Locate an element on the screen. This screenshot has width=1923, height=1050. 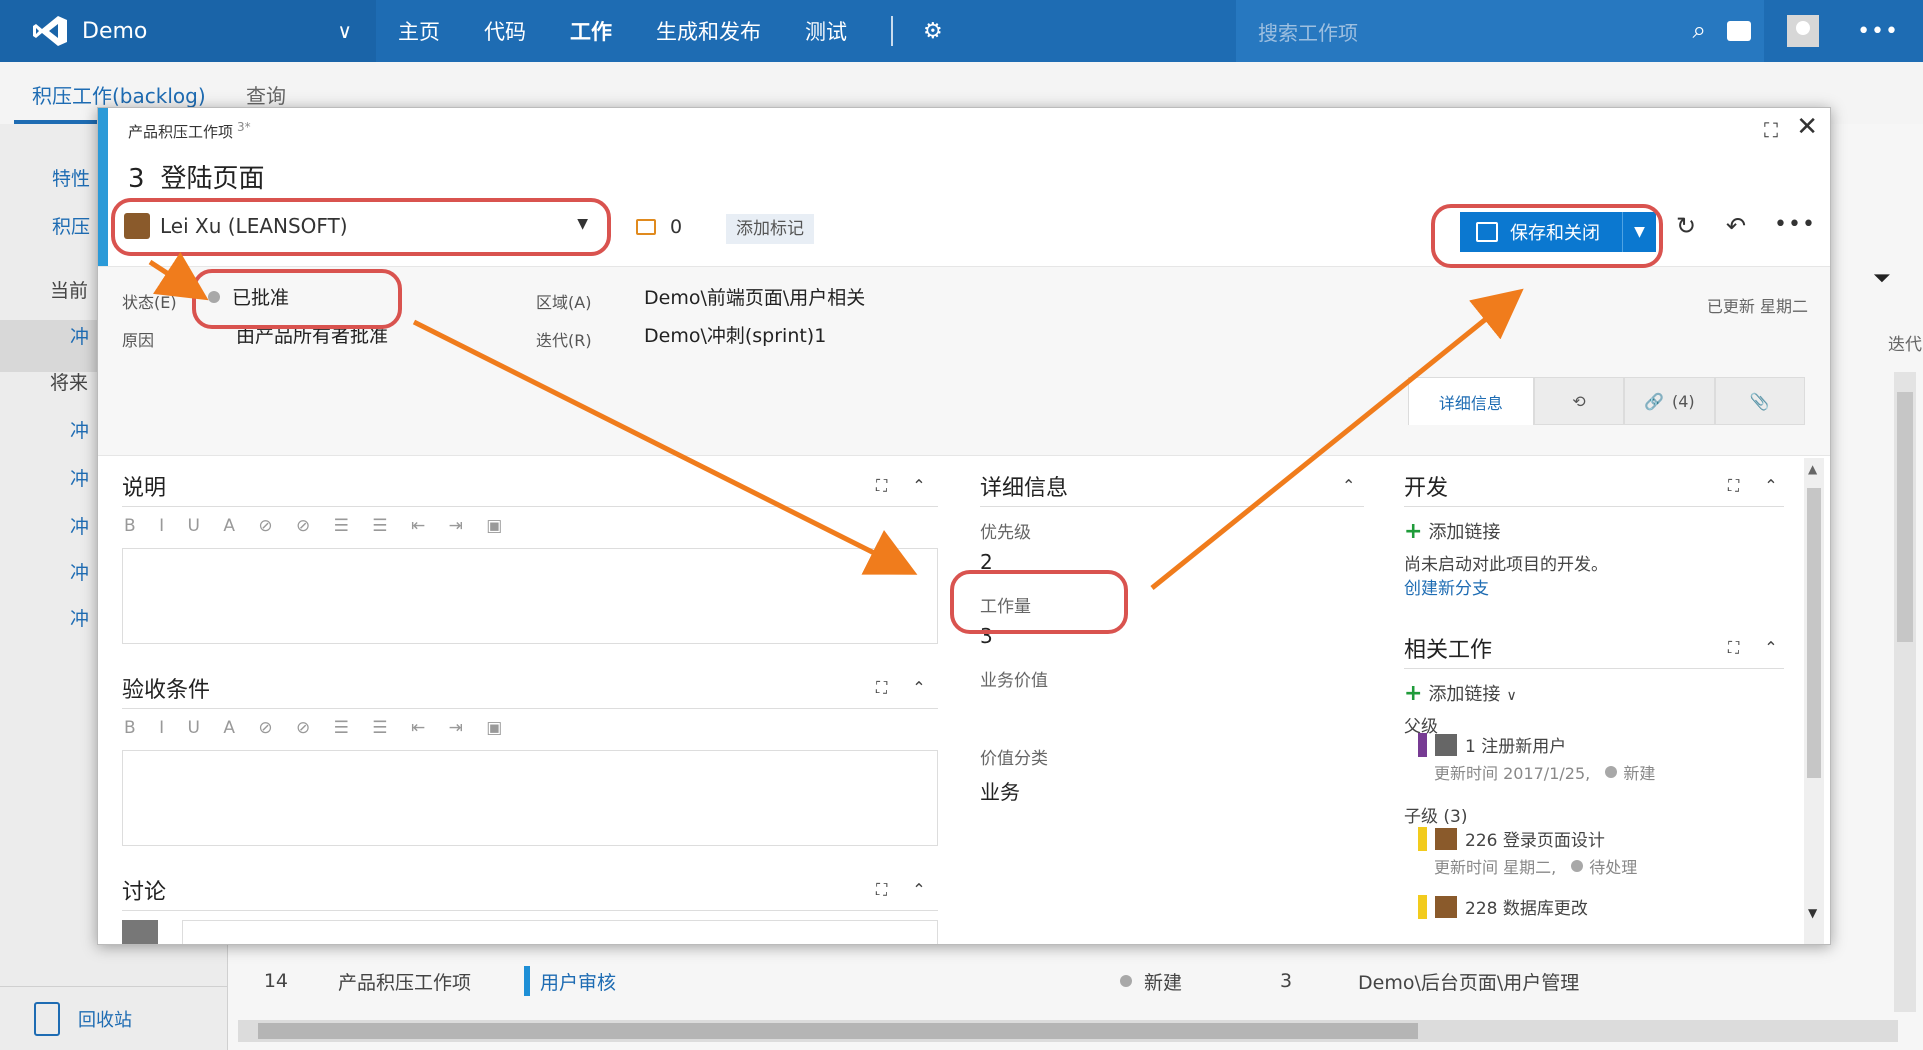
save-options-dropdown: ▼ is located at coordinates (1639, 232).